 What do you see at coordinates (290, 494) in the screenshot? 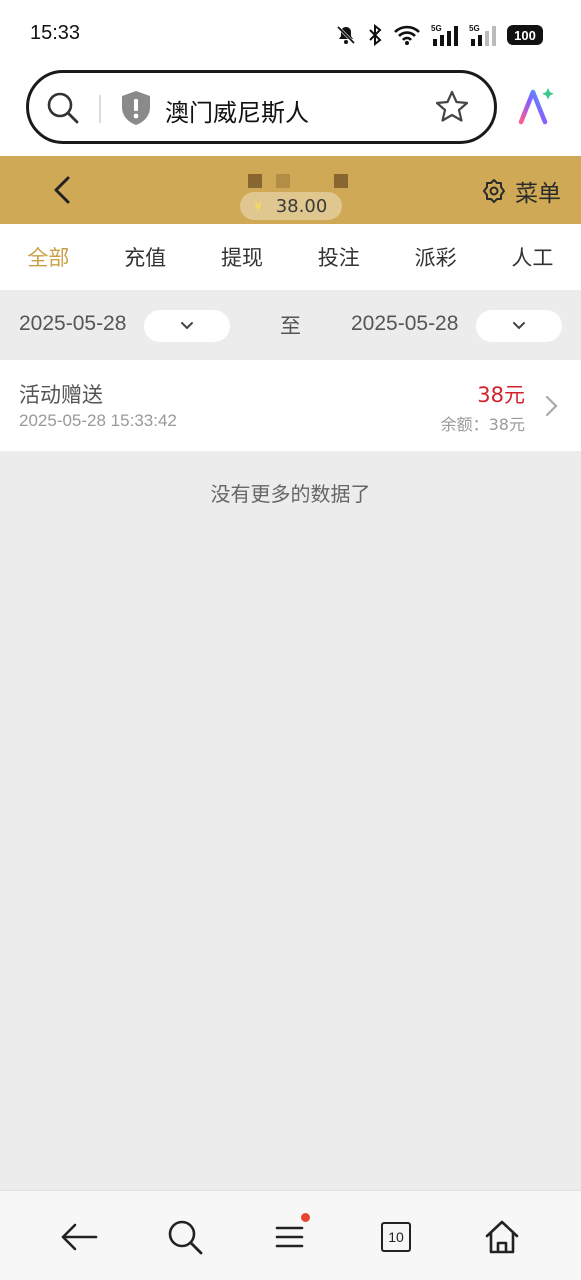
I see `no-more-data-text: 没有更多的数据了` at bounding box center [290, 494].